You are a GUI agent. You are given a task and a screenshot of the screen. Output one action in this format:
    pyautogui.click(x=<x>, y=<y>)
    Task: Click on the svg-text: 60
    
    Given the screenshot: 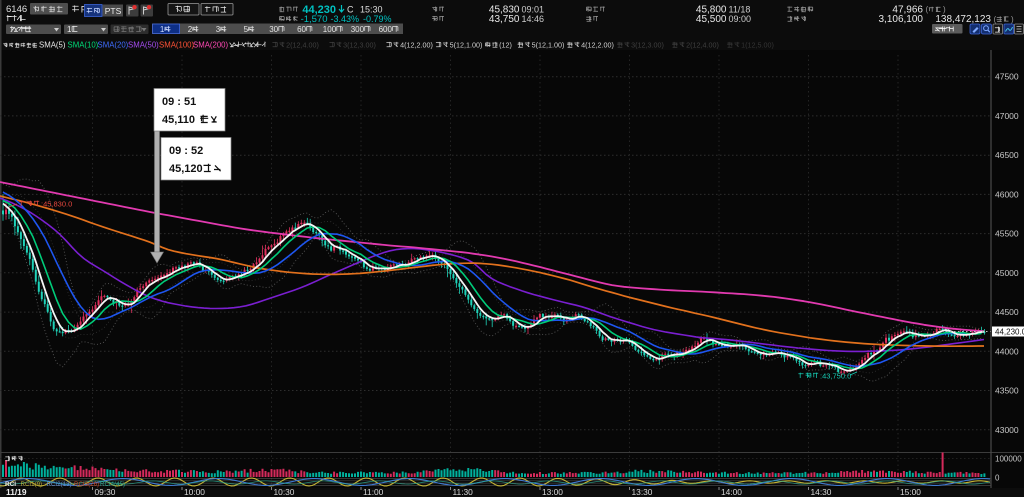 What is the action you would take?
    pyautogui.click(x=301, y=29)
    